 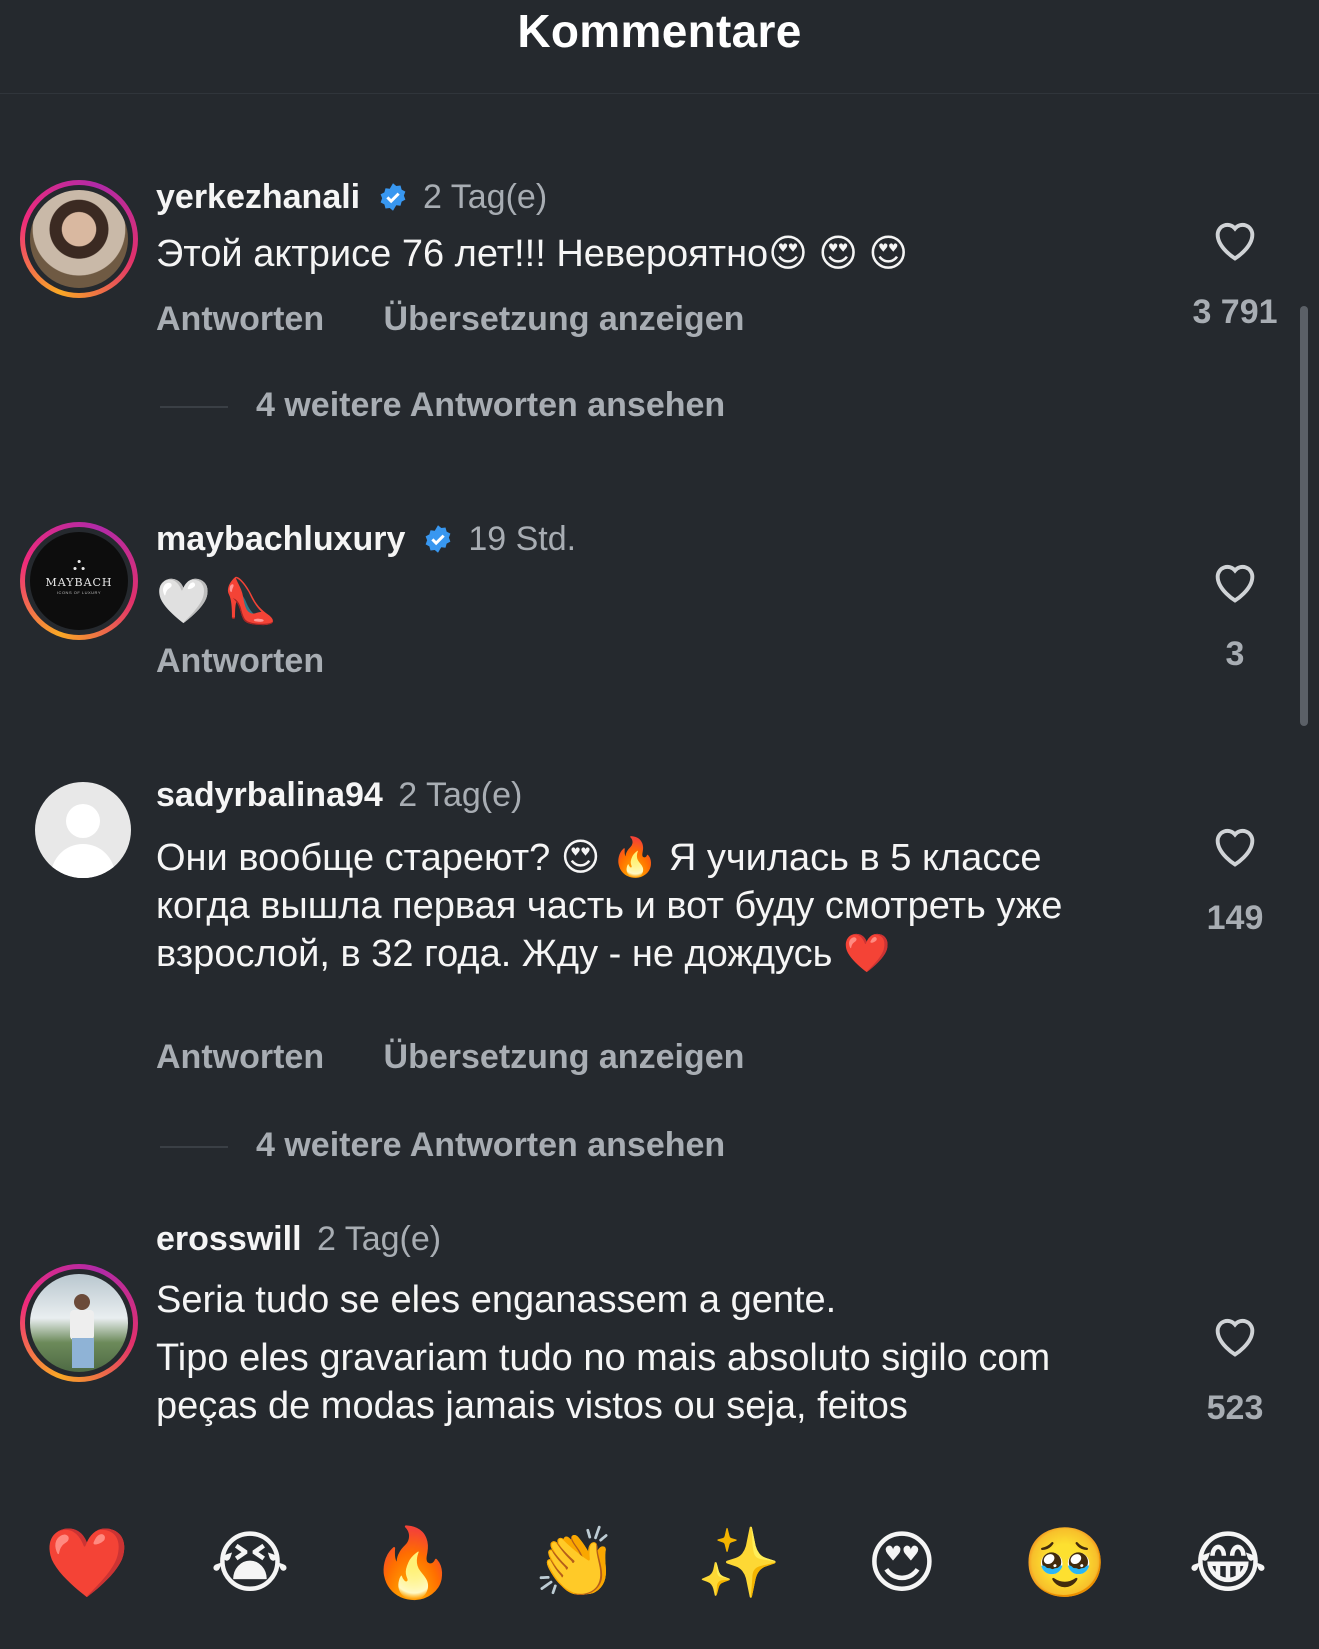 What do you see at coordinates (1228, 1564) in the screenshot?
I see `reaction-laughing-button: 😂` at bounding box center [1228, 1564].